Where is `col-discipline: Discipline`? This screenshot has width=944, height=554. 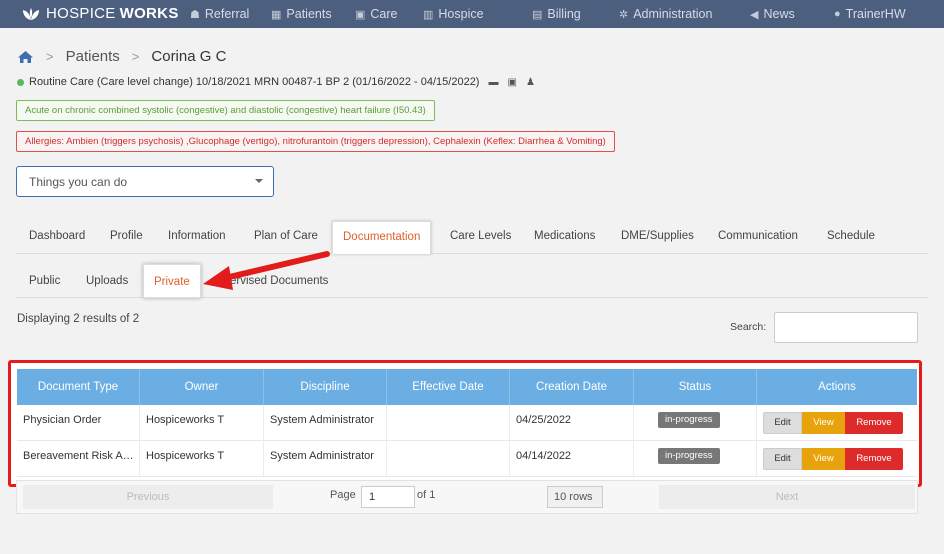 col-discipline: Discipline is located at coordinates (325, 387).